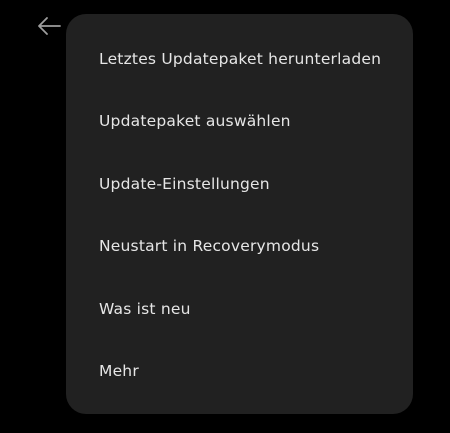 The height and width of the screenshot is (433, 450). I want to click on menu-item-download-latest-update: Letztes Updatepaket herunterladen, so click(239, 59).